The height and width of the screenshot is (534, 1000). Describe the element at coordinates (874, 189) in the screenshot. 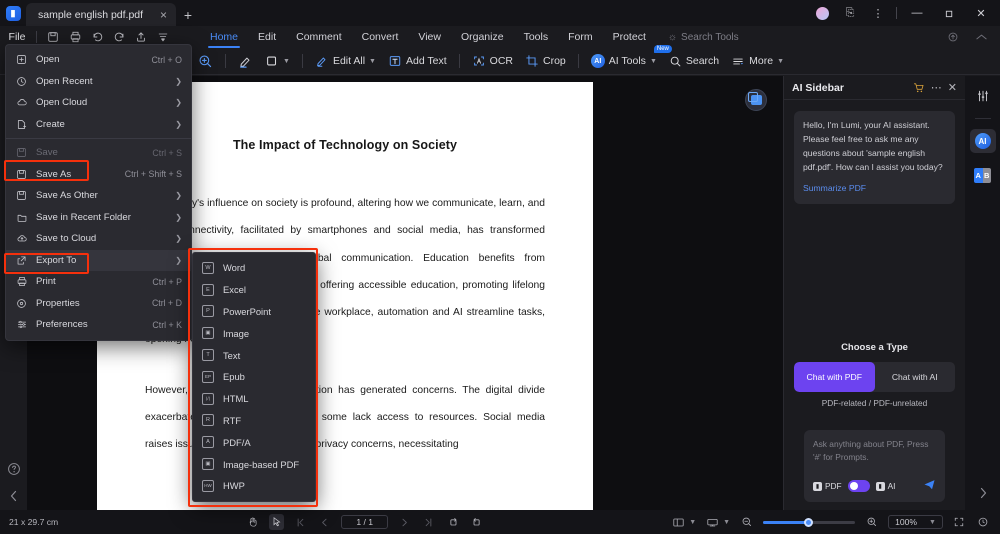

I see `summarize-pdf-link: Summarize PDF` at that location.